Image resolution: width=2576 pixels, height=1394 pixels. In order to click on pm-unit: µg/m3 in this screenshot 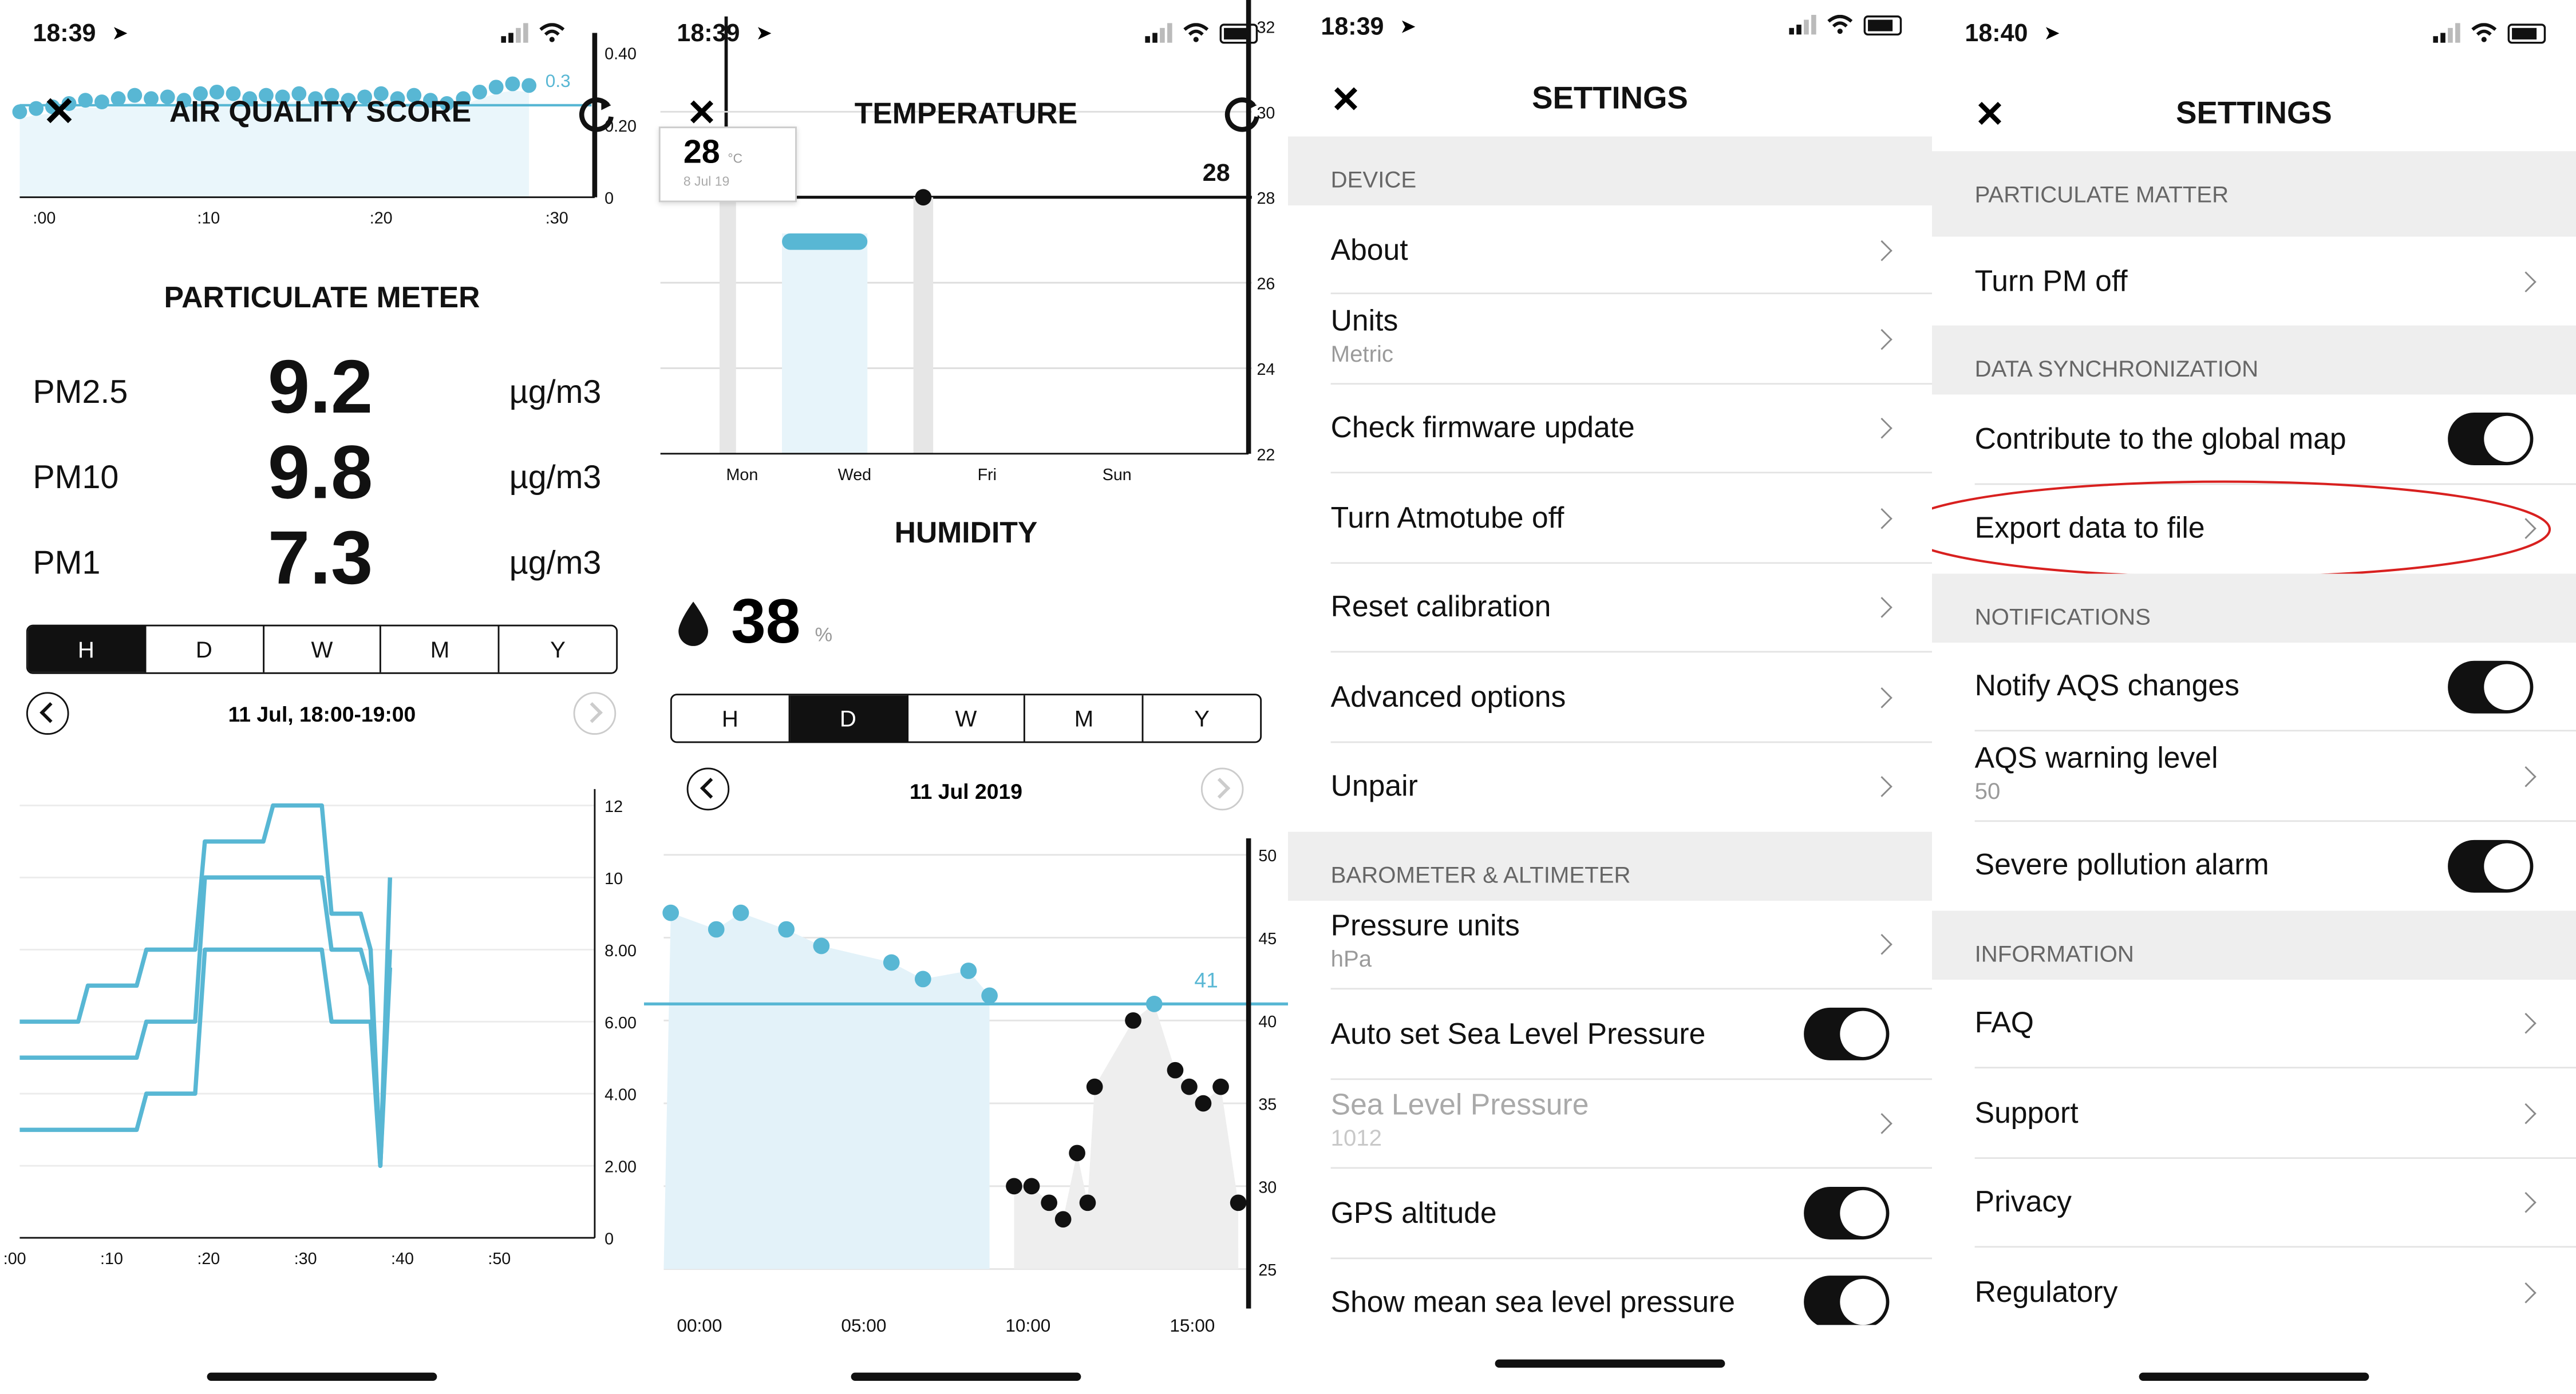, I will do `click(555, 392)`.